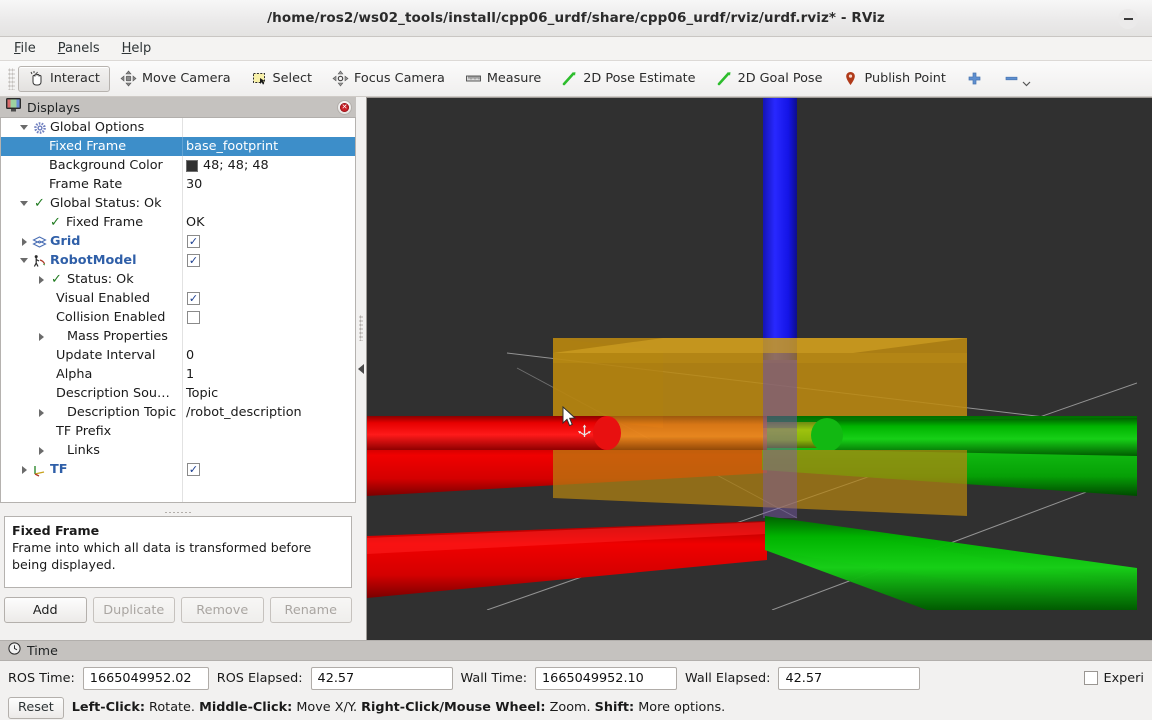  What do you see at coordinates (849, 678) in the screenshot?
I see `wall-elapsed-input: 42.57` at bounding box center [849, 678].